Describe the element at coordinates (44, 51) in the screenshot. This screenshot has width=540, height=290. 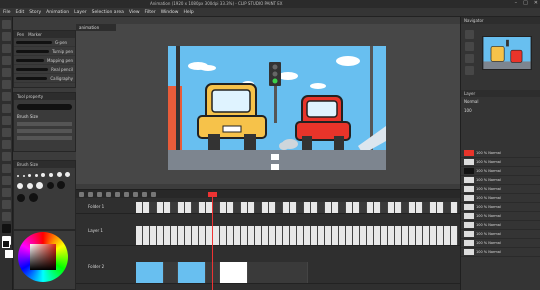
I see `brush-item: Turnip pen` at that location.